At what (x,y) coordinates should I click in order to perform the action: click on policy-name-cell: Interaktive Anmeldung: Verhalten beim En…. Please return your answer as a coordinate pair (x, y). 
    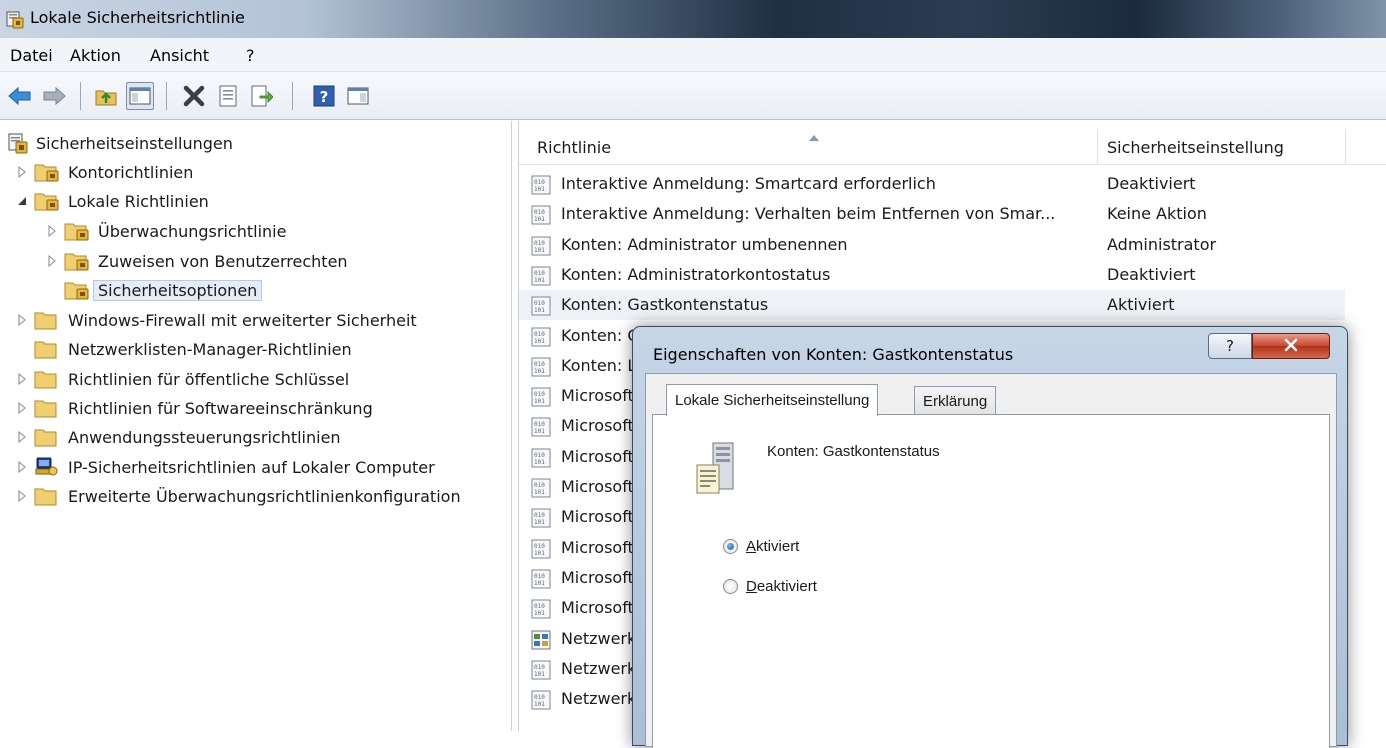
    Looking at the image, I should click on (808, 214).